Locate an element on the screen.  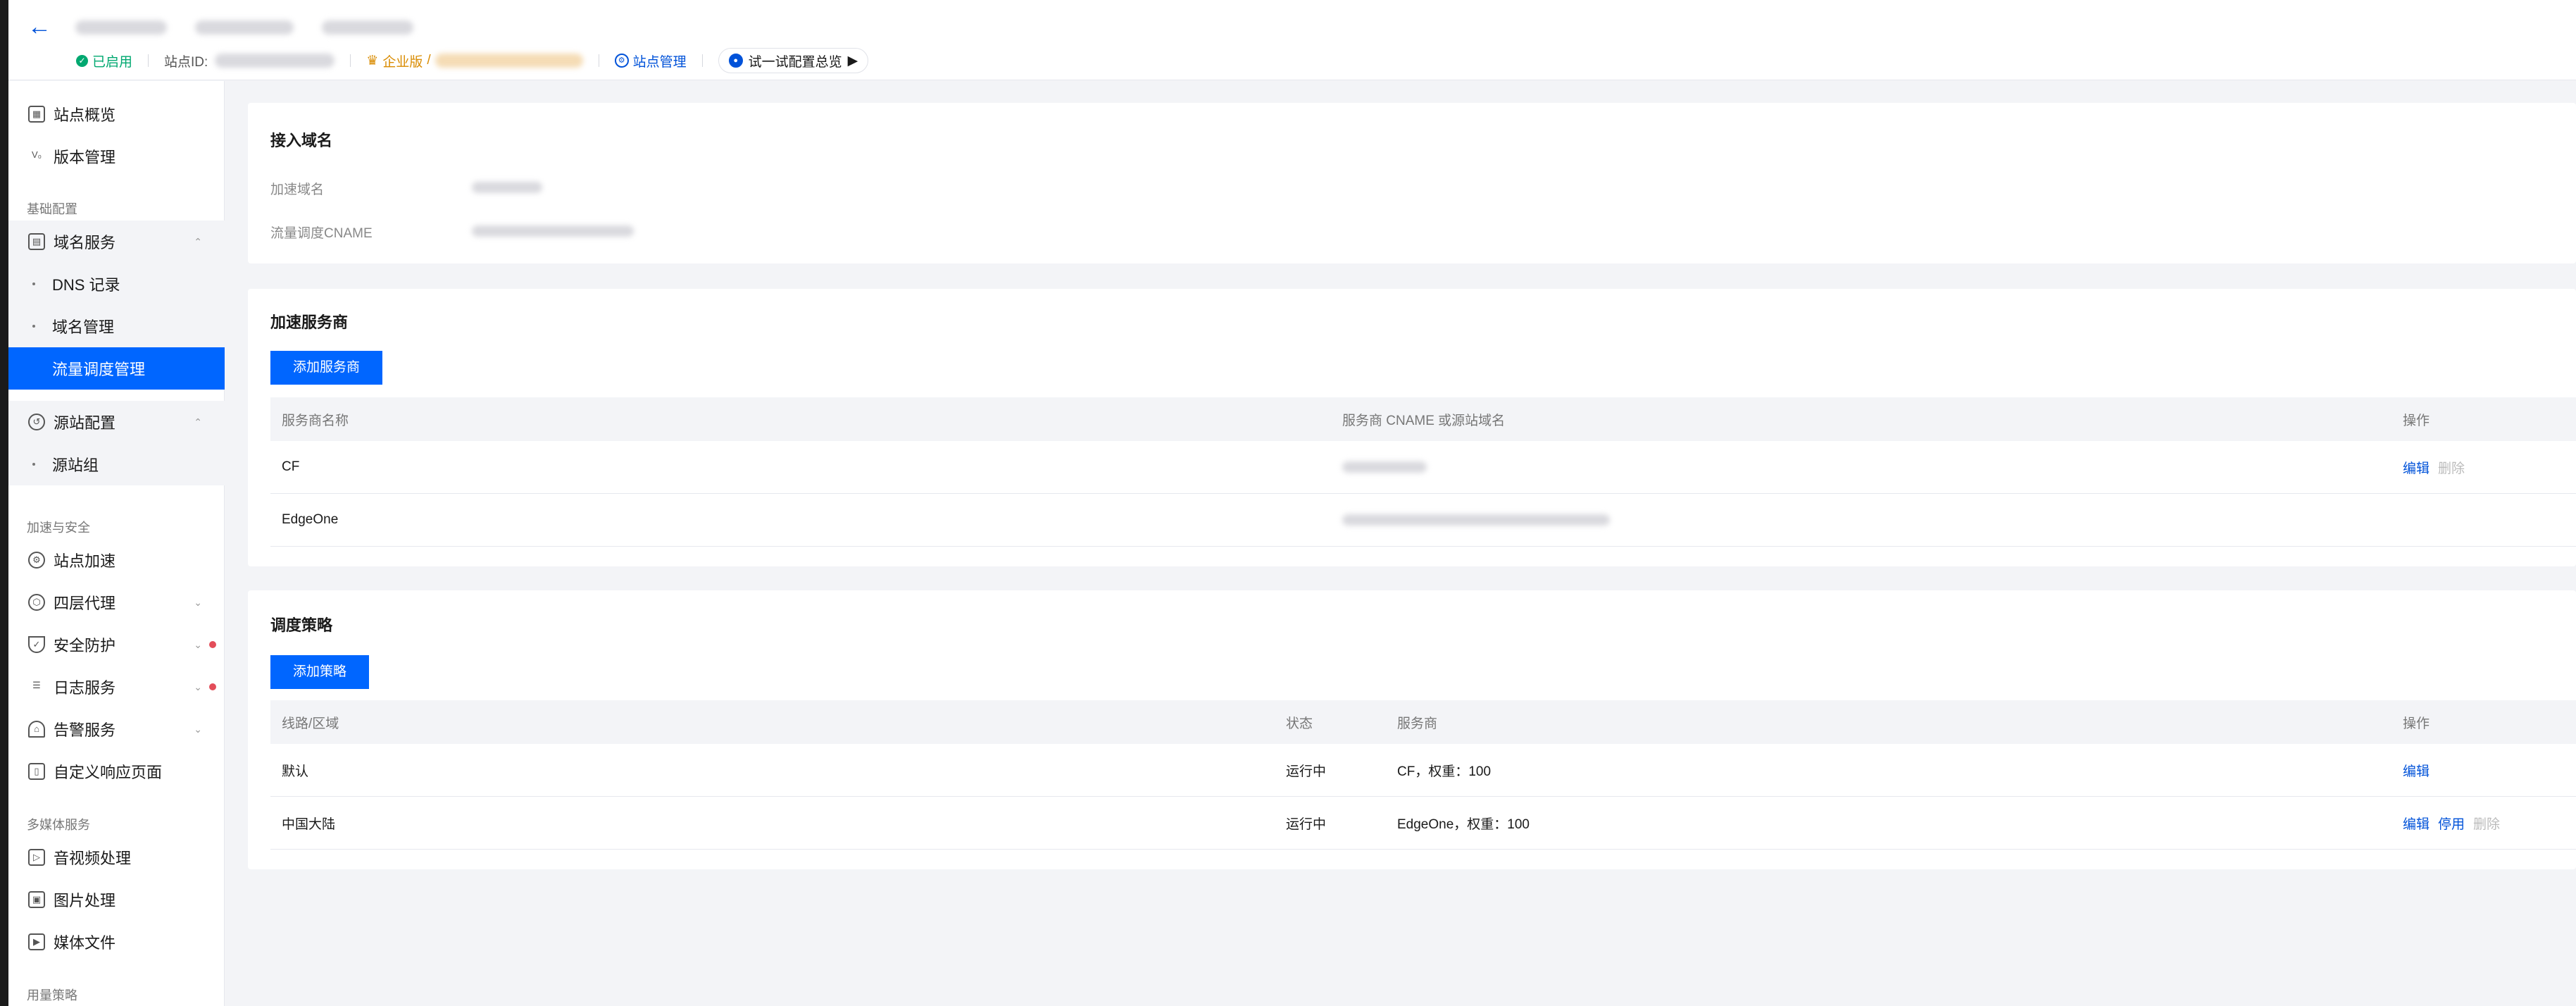
disable-link: 停用 is located at coordinates (2451, 823).